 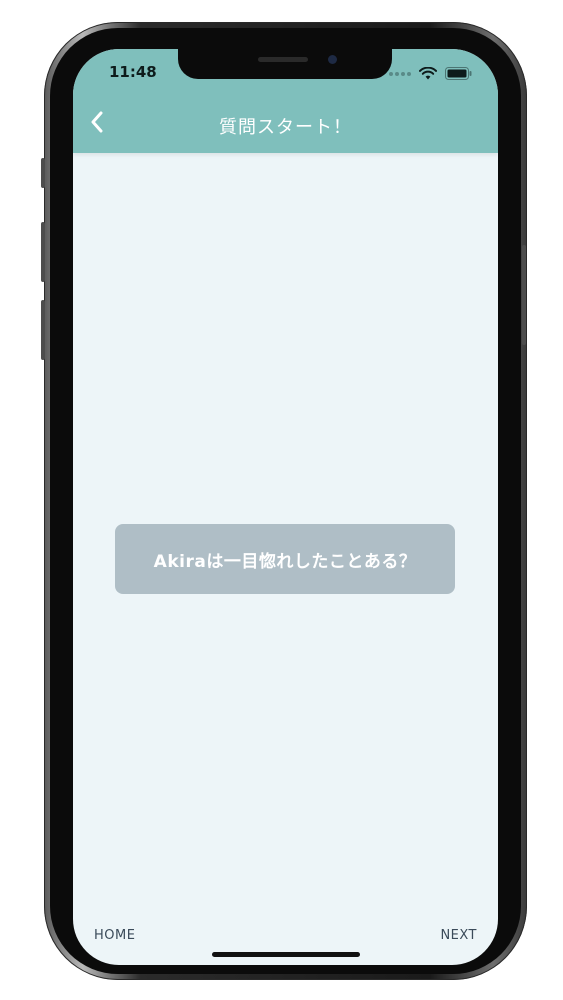 I want to click on wifi-icon, so click(x=428, y=73).